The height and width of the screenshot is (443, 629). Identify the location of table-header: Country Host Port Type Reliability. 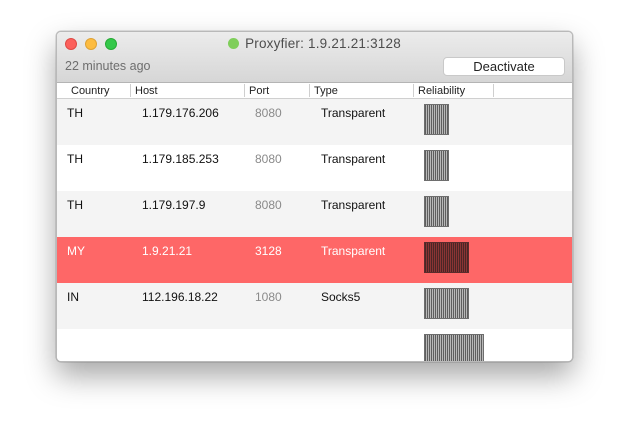
(314, 91).